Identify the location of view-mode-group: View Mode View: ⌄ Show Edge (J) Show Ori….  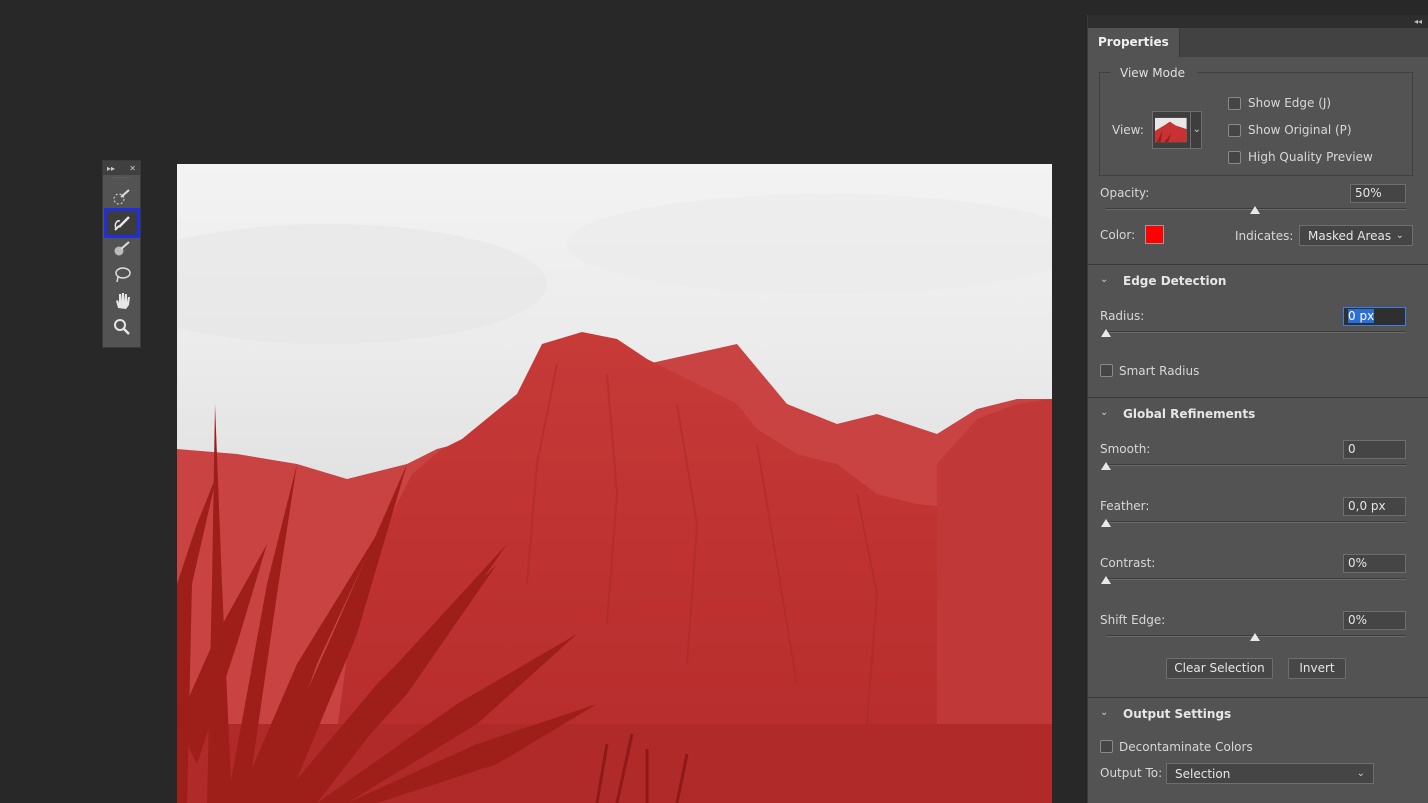
(1256, 121).